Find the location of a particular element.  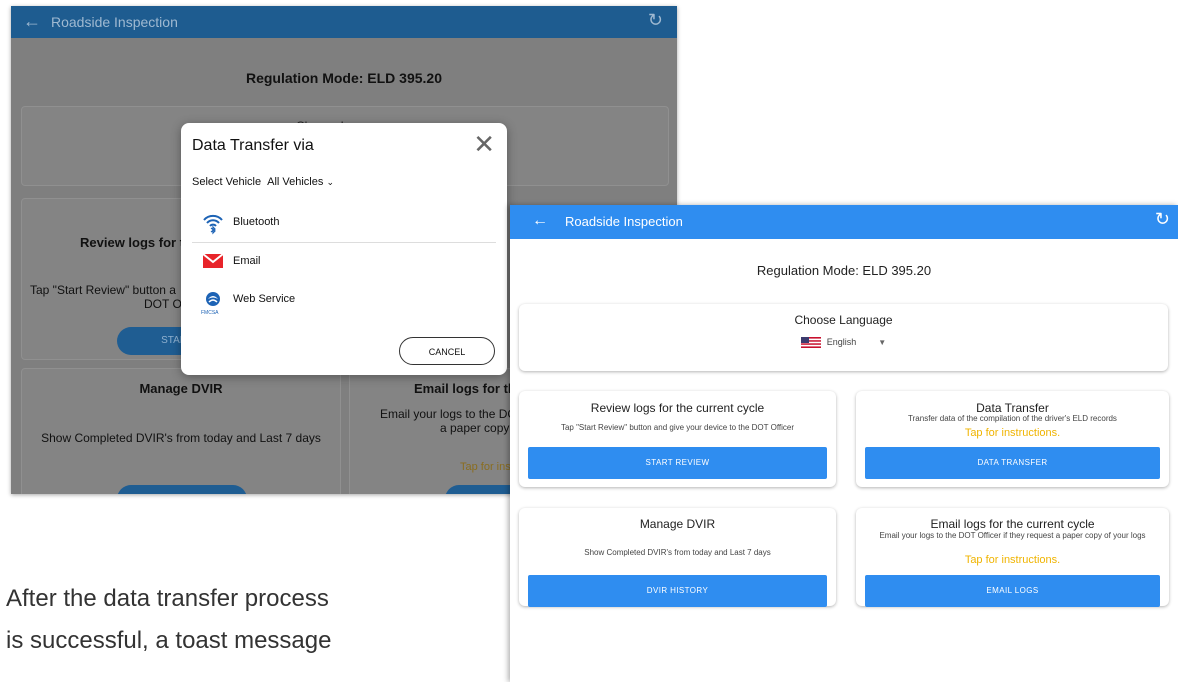

start-review-button: START REVIEW is located at coordinates (677, 463).